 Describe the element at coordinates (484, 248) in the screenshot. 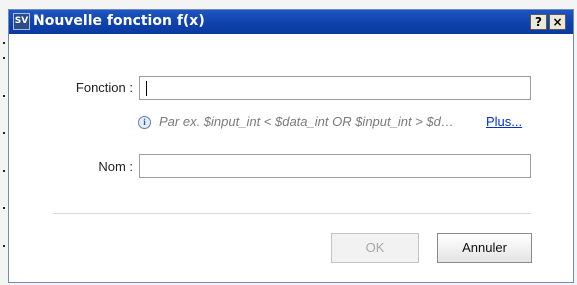

I see `cancel-button: Annuler` at that location.